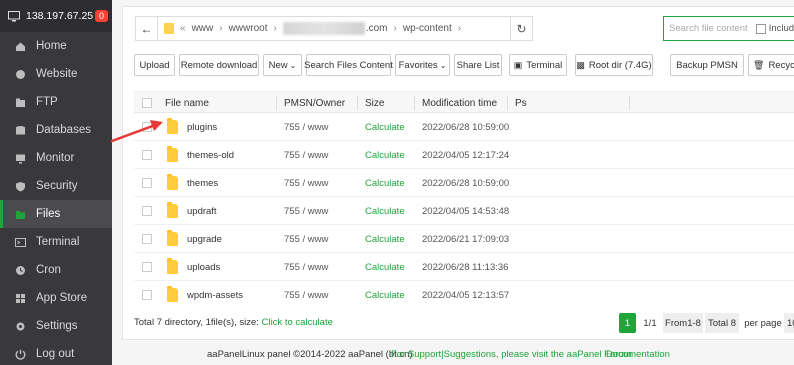 The image size is (794, 365). What do you see at coordinates (202, 211) in the screenshot?
I see `file-name: updraft` at bounding box center [202, 211].